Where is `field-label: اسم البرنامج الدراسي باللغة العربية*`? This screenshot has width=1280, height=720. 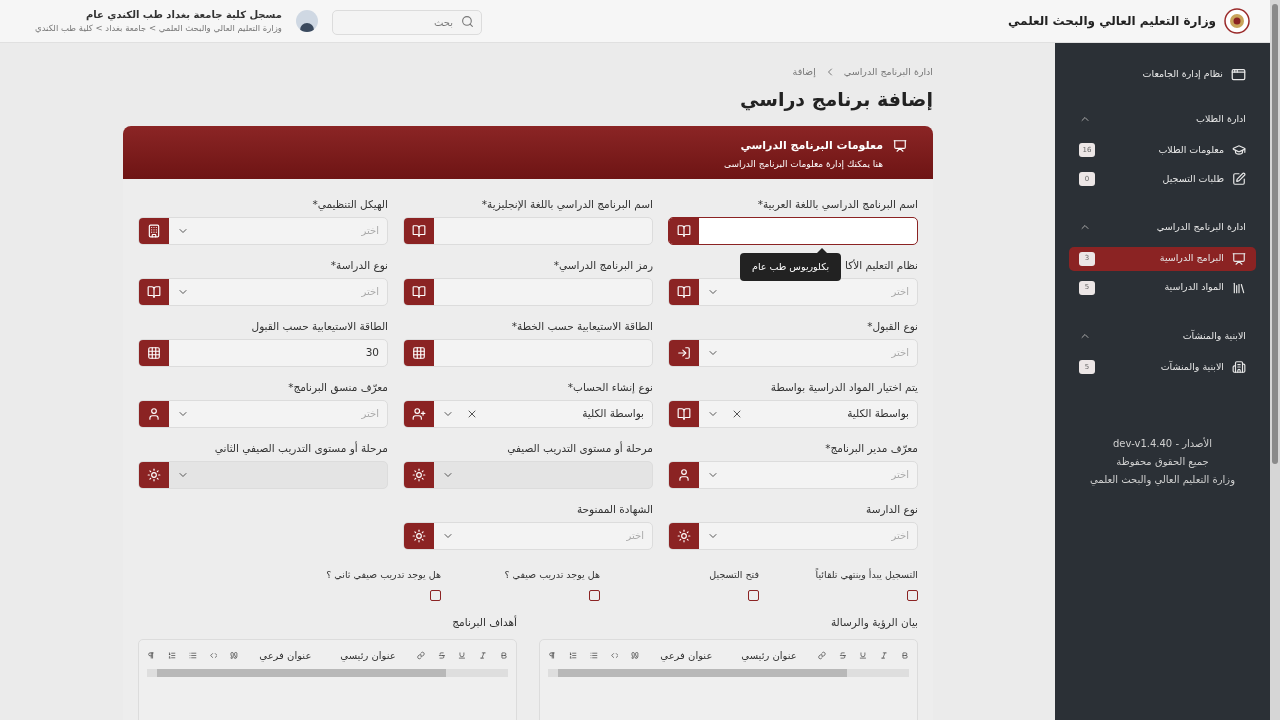
field-label: اسم البرنامج الدراسي باللغة العربية* is located at coordinates (837, 203).